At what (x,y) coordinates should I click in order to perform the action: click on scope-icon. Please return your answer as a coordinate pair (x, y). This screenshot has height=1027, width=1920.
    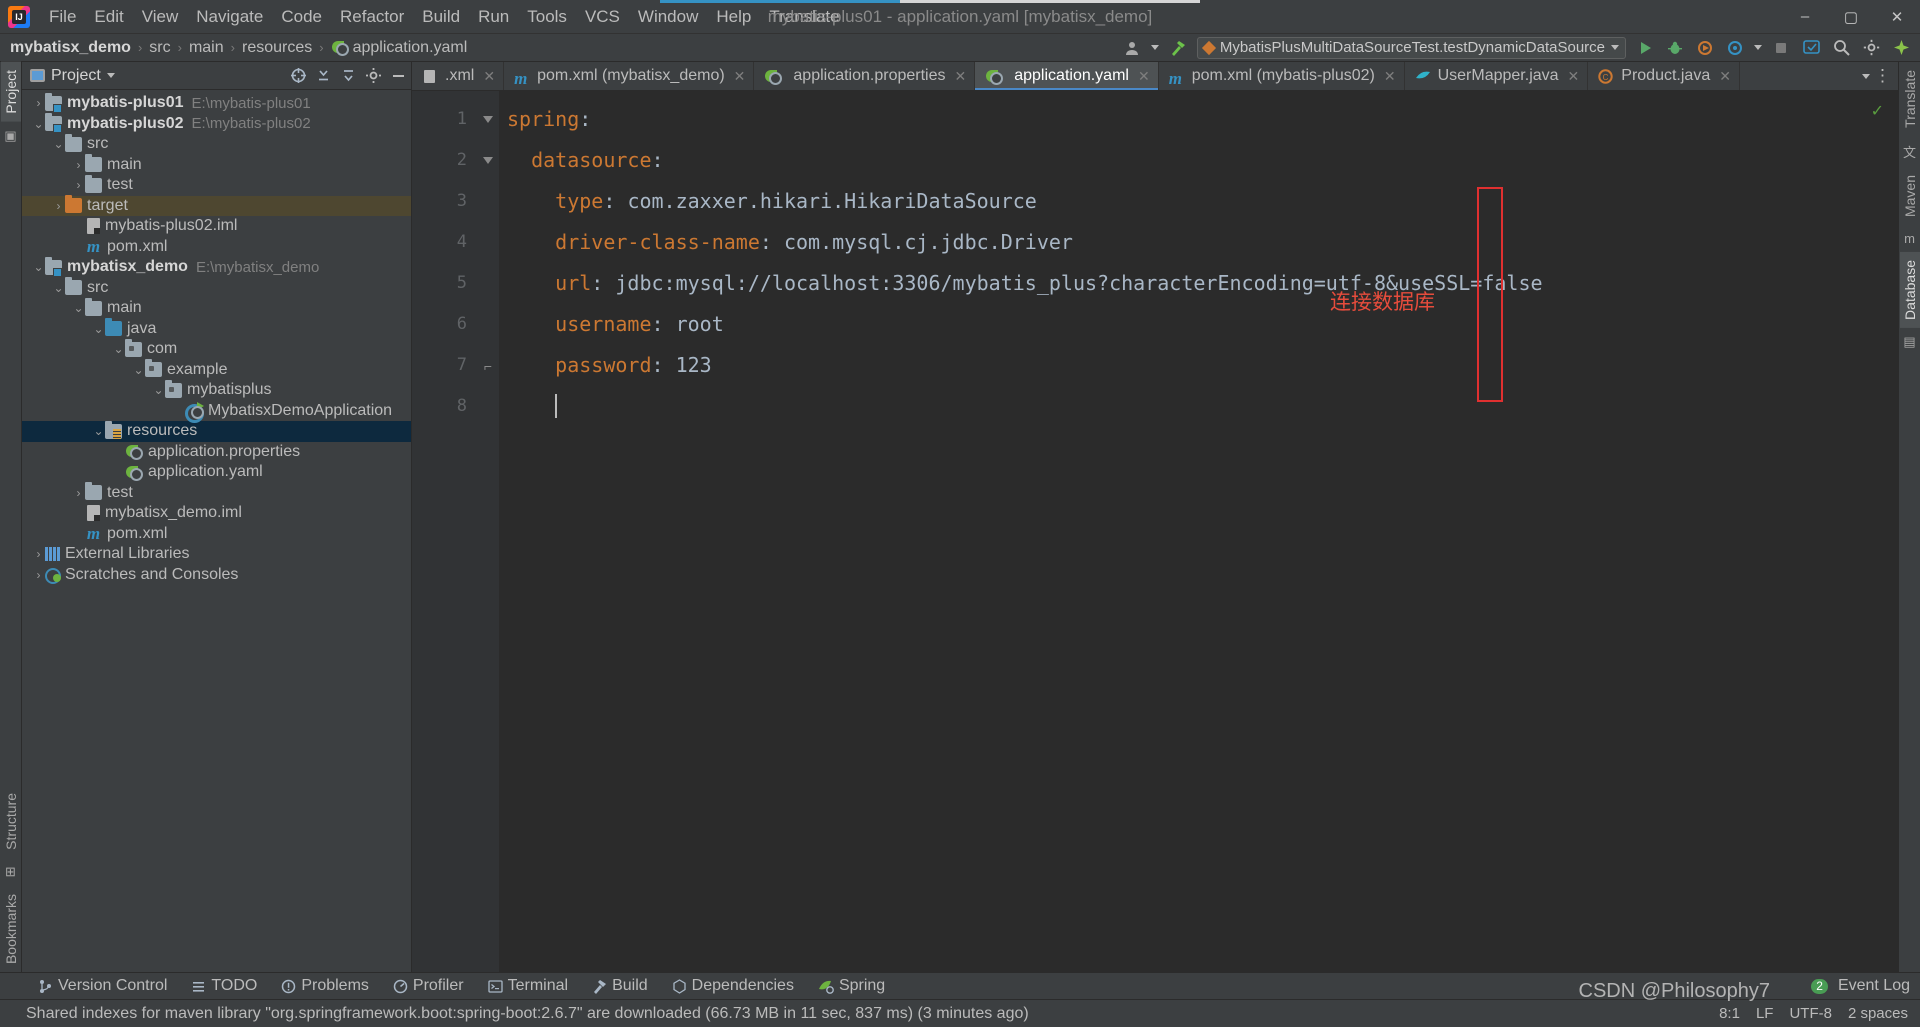
    Looking at the image, I should click on (298, 76).